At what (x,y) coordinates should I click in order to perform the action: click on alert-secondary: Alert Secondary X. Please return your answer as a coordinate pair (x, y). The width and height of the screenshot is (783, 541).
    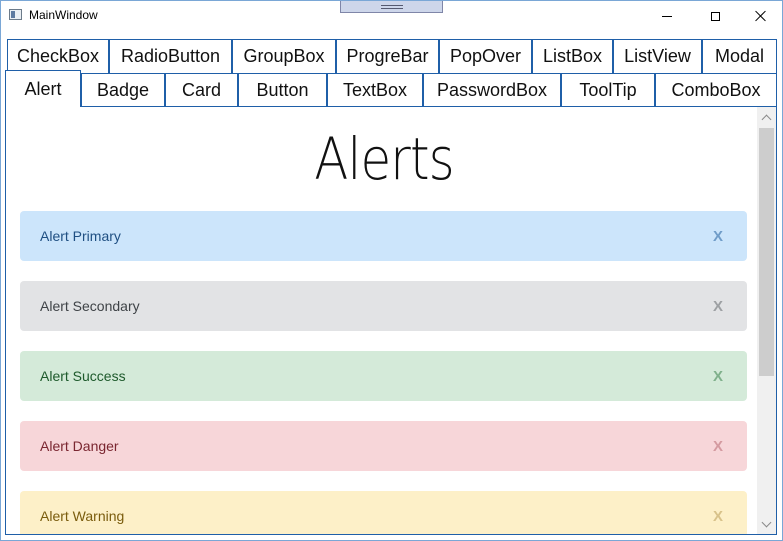
    Looking at the image, I should click on (383, 306).